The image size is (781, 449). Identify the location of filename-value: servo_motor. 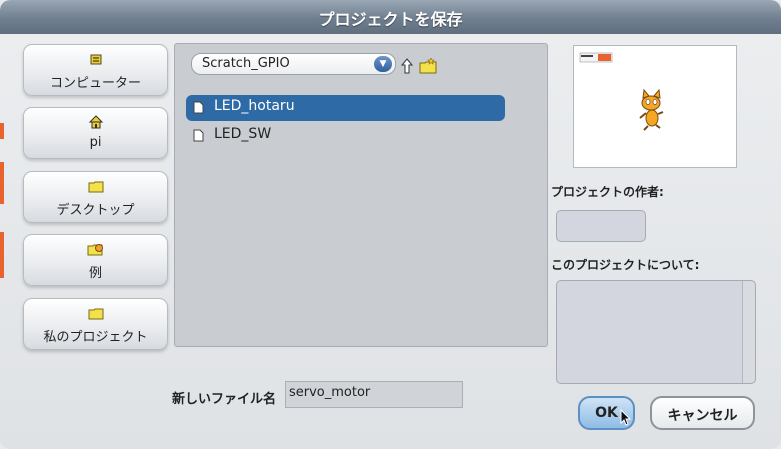
(330, 392).